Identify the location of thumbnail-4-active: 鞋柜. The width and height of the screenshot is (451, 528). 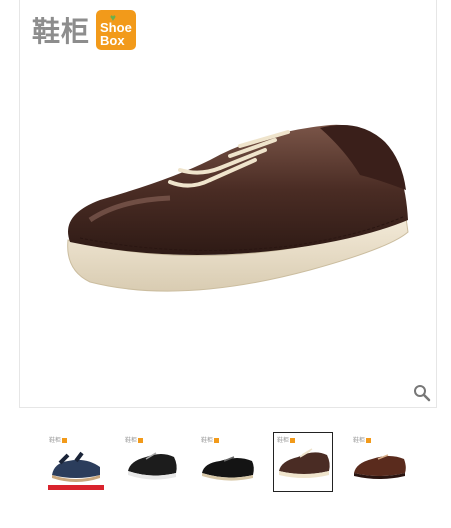
(303, 462).